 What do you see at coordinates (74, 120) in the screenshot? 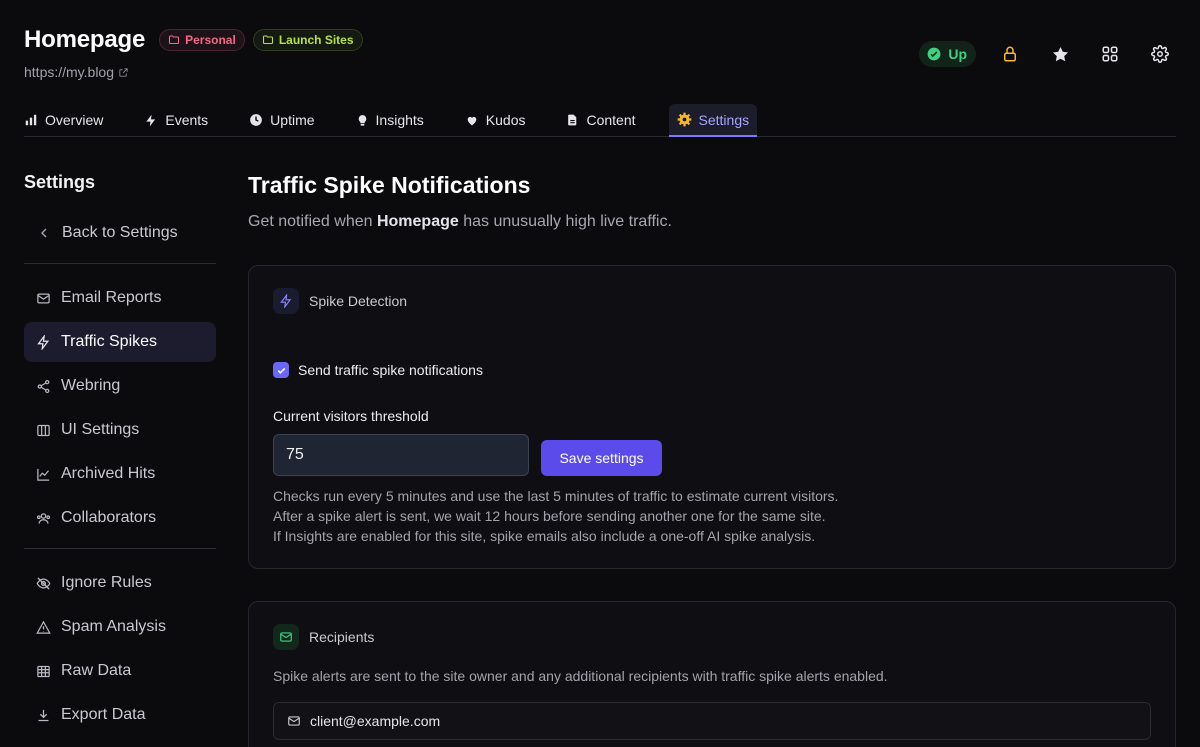
I see `tab-label: Overview` at bounding box center [74, 120].